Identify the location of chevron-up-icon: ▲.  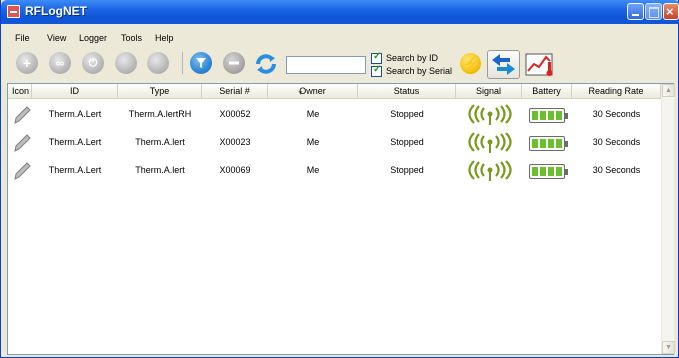
(668, 90).